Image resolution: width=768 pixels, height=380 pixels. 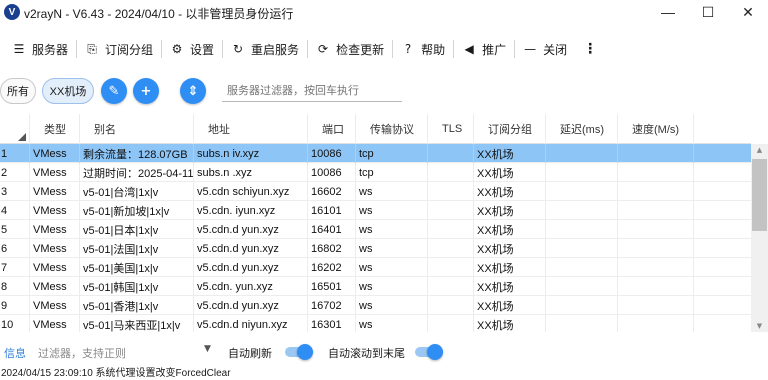 I want to click on close-app-label: 关闭, so click(x=555, y=49).